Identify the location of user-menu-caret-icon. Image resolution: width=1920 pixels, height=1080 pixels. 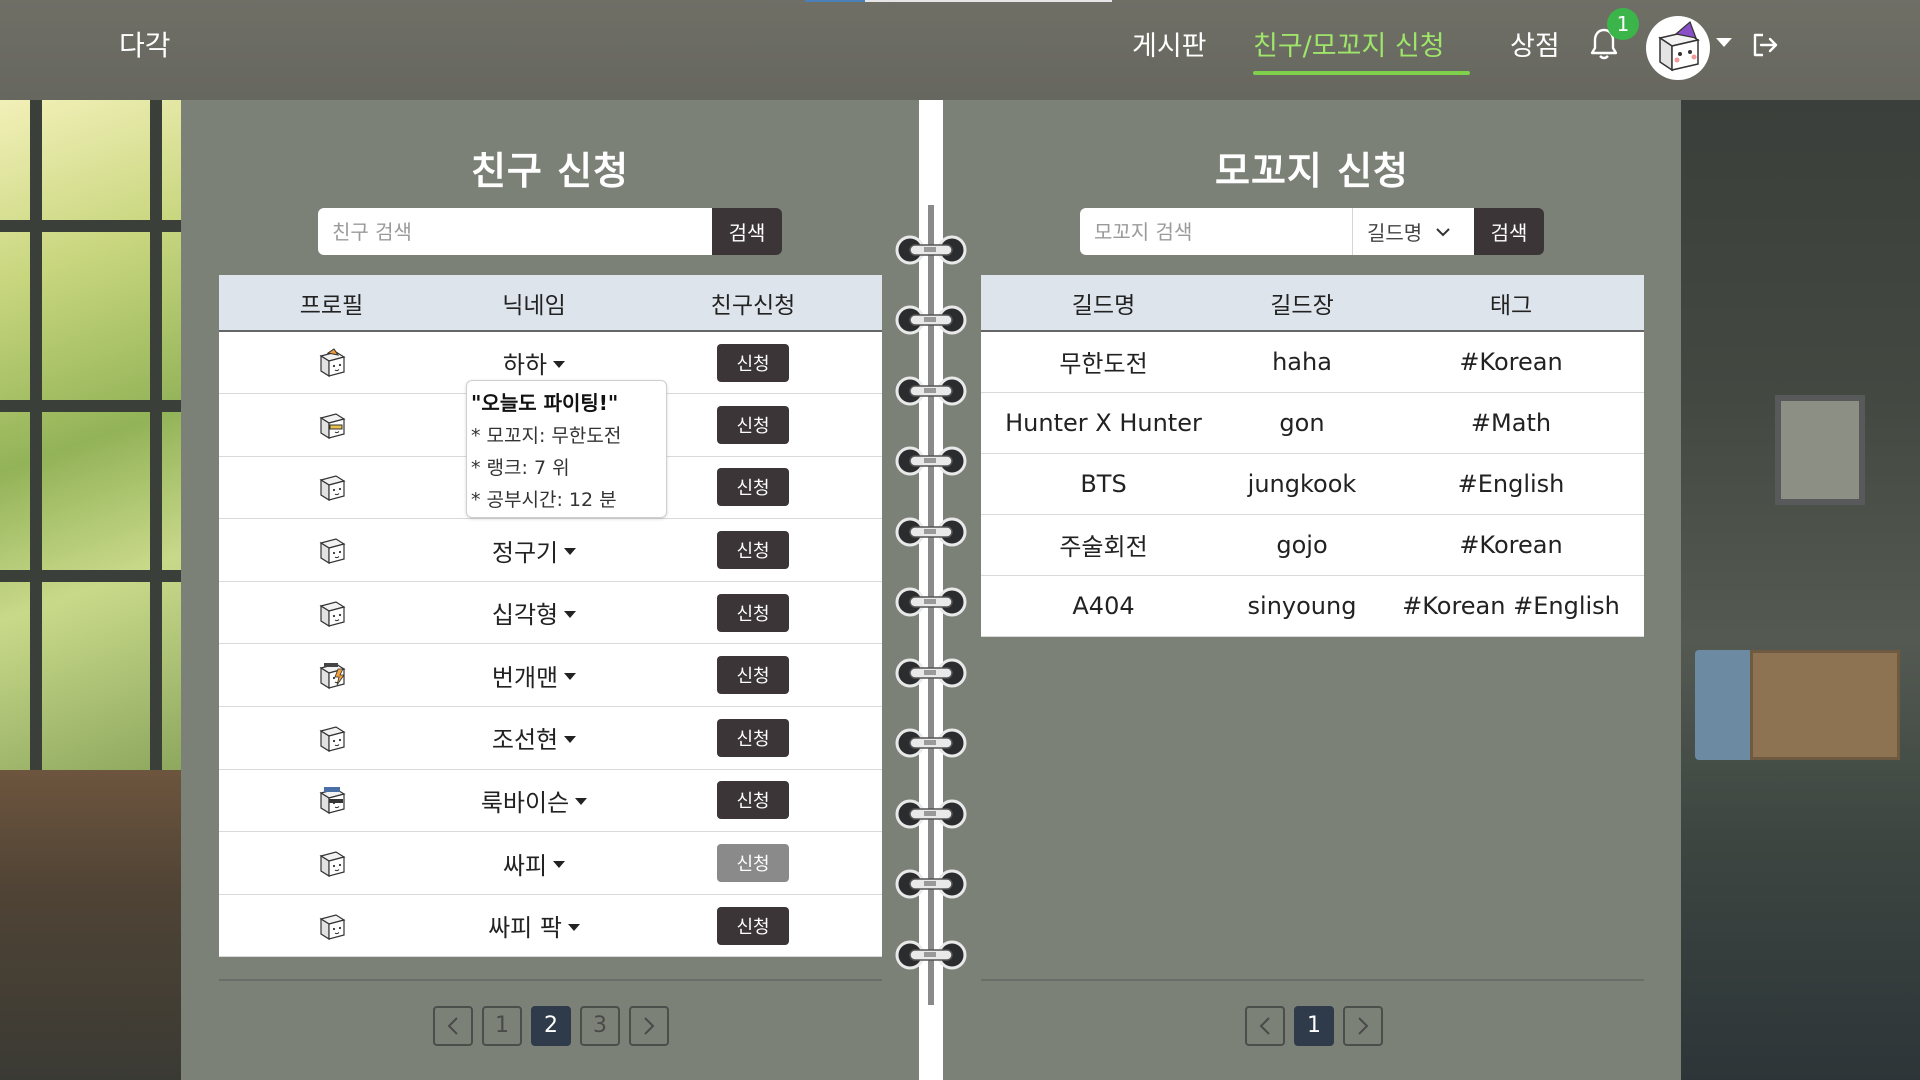
(1724, 42).